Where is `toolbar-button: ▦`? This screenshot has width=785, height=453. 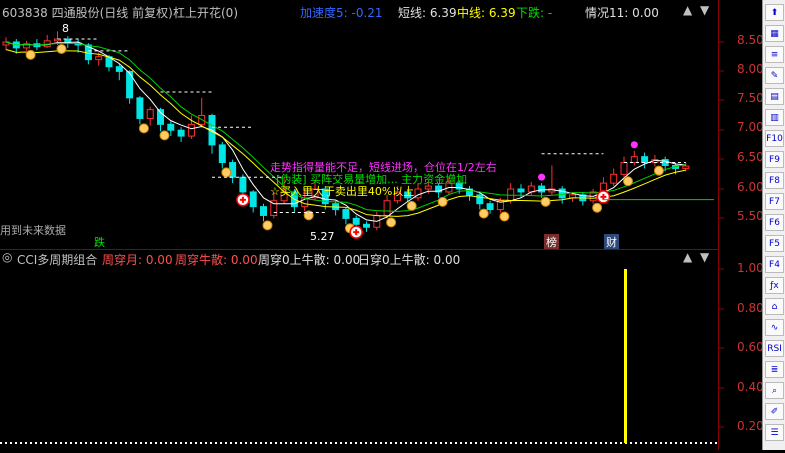
toolbar-button: ▦ is located at coordinates (774, 33).